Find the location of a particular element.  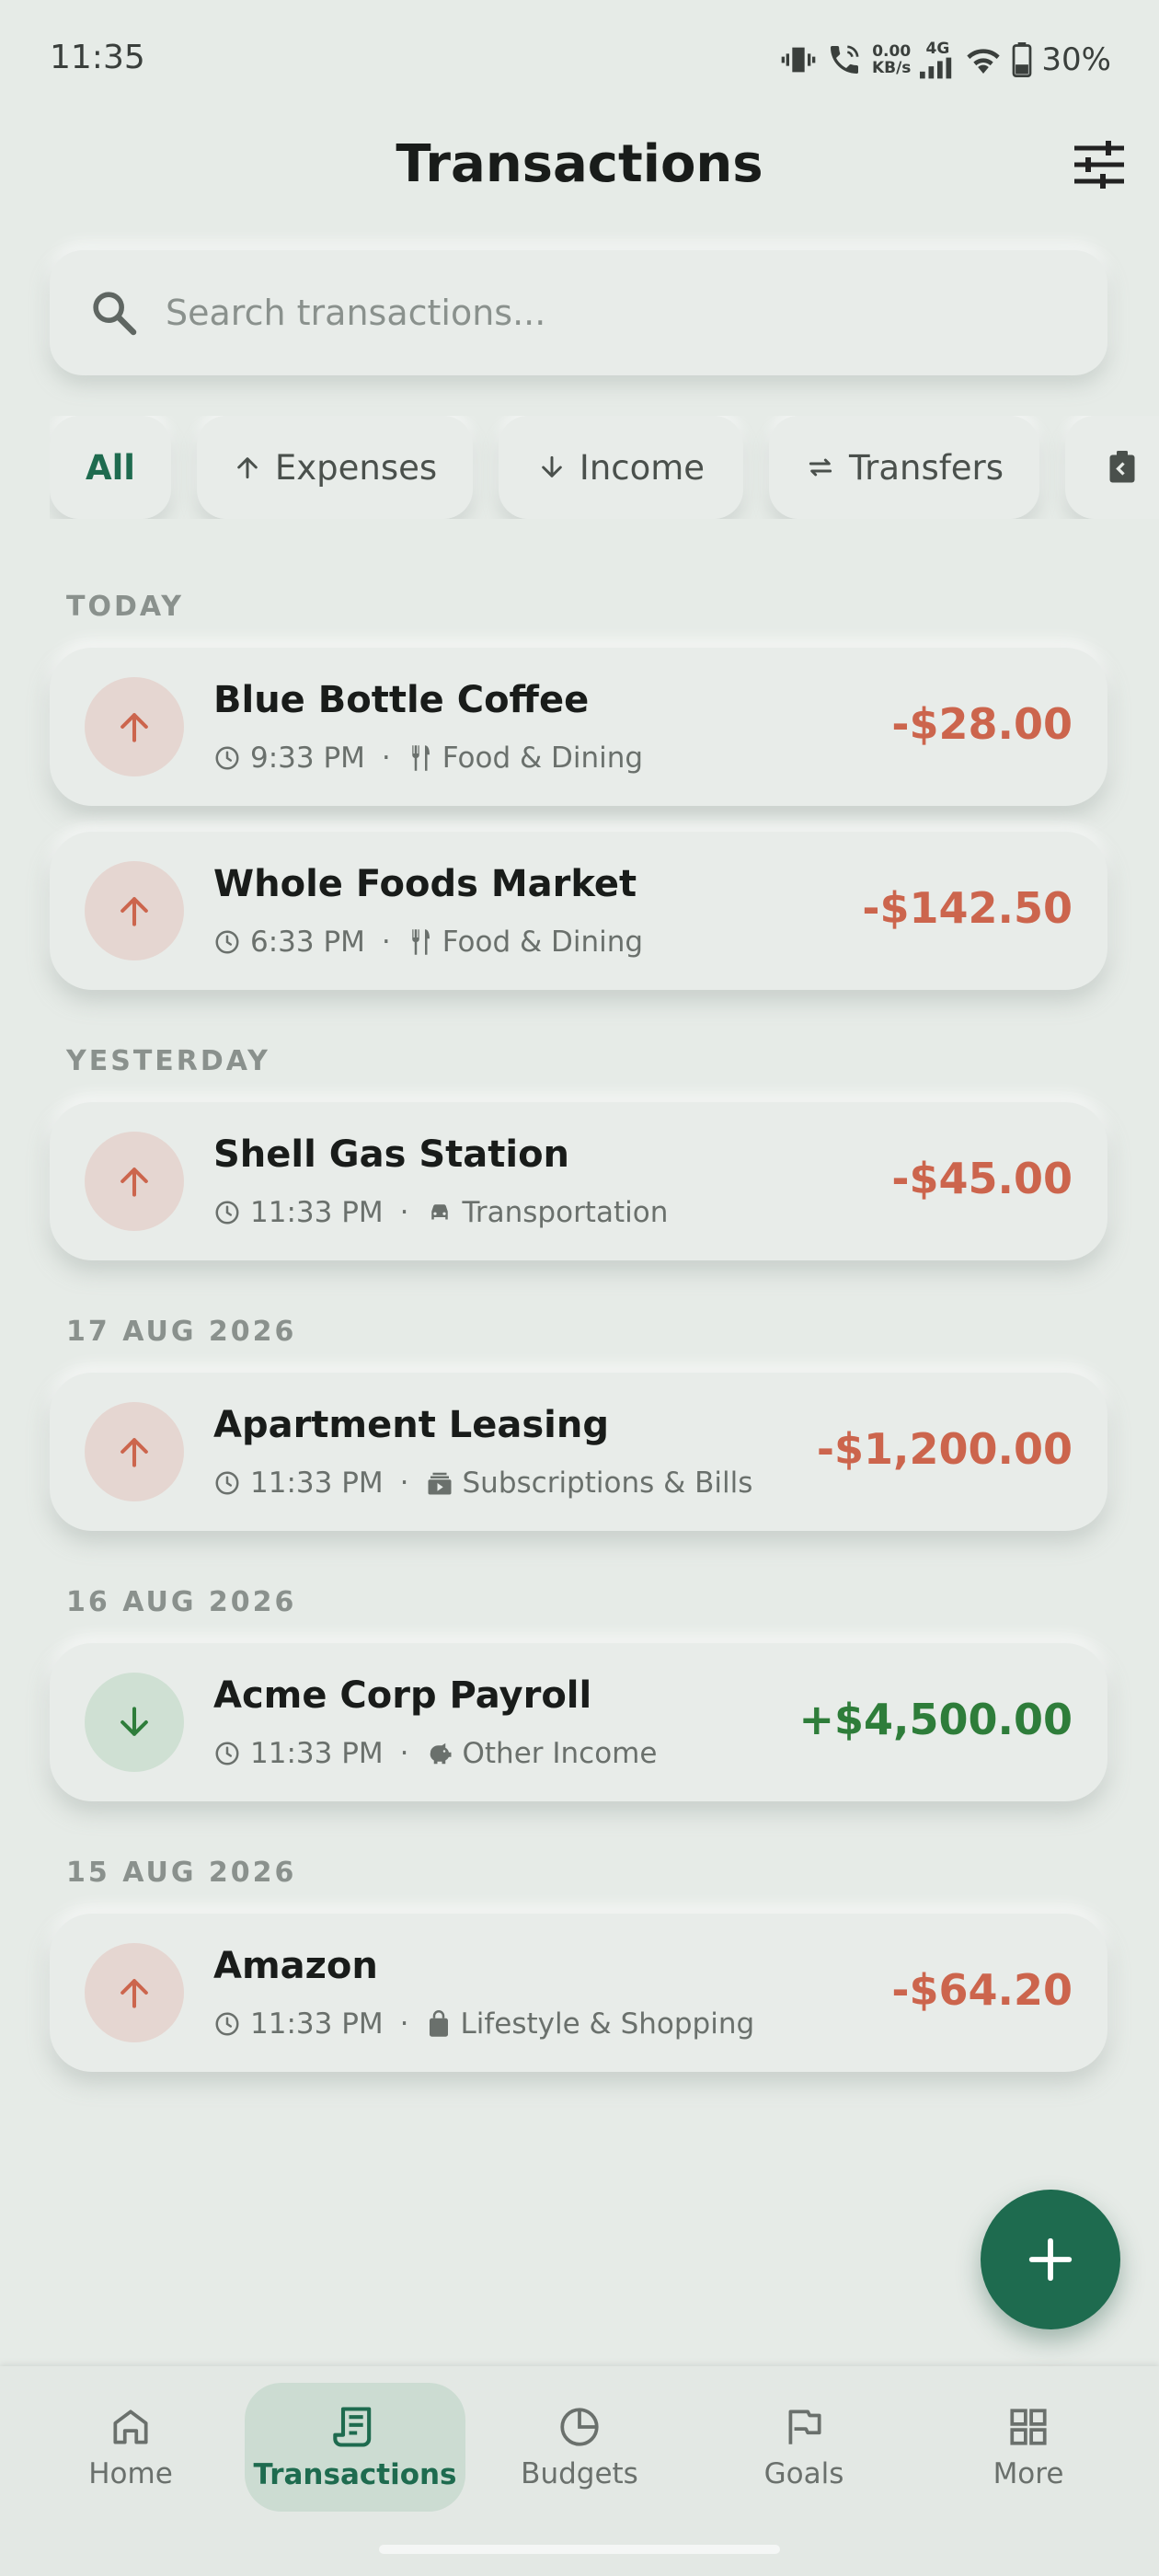

piggy-bank-icon is located at coordinates (440, 1753).